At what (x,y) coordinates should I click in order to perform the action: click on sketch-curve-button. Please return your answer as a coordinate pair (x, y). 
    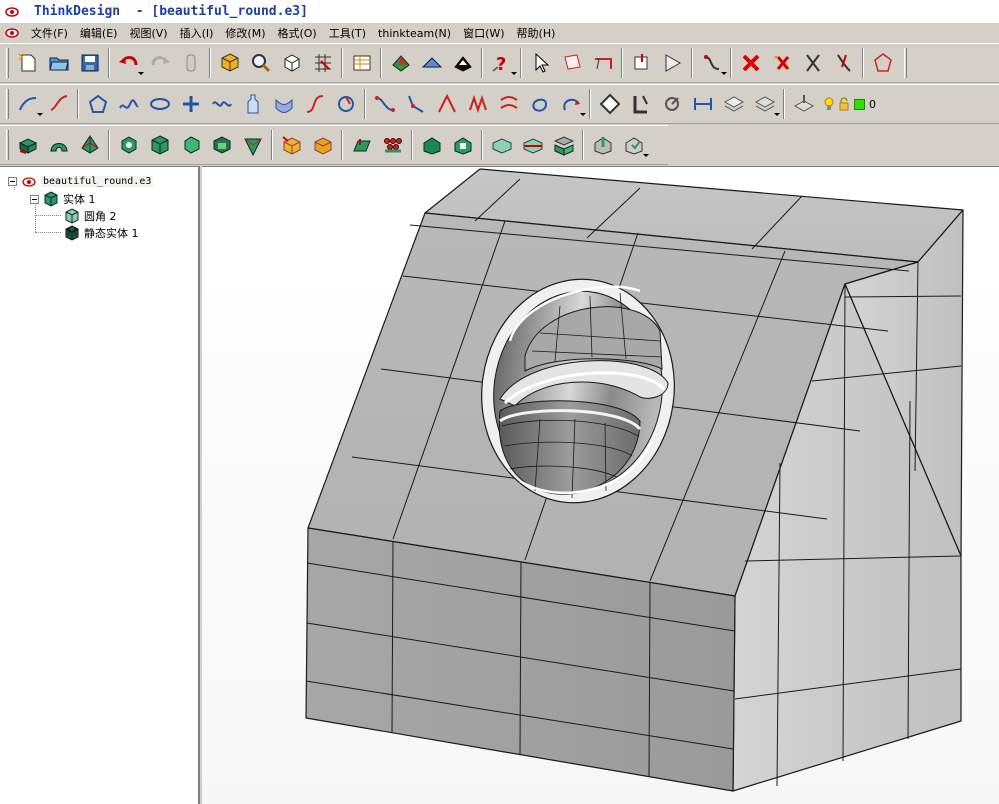
    Looking at the image, I should click on (27, 104).